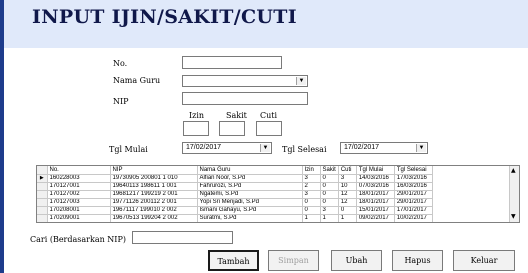 The height and width of the screenshot is (273, 528). I want to click on no-label: No., so click(120, 63).